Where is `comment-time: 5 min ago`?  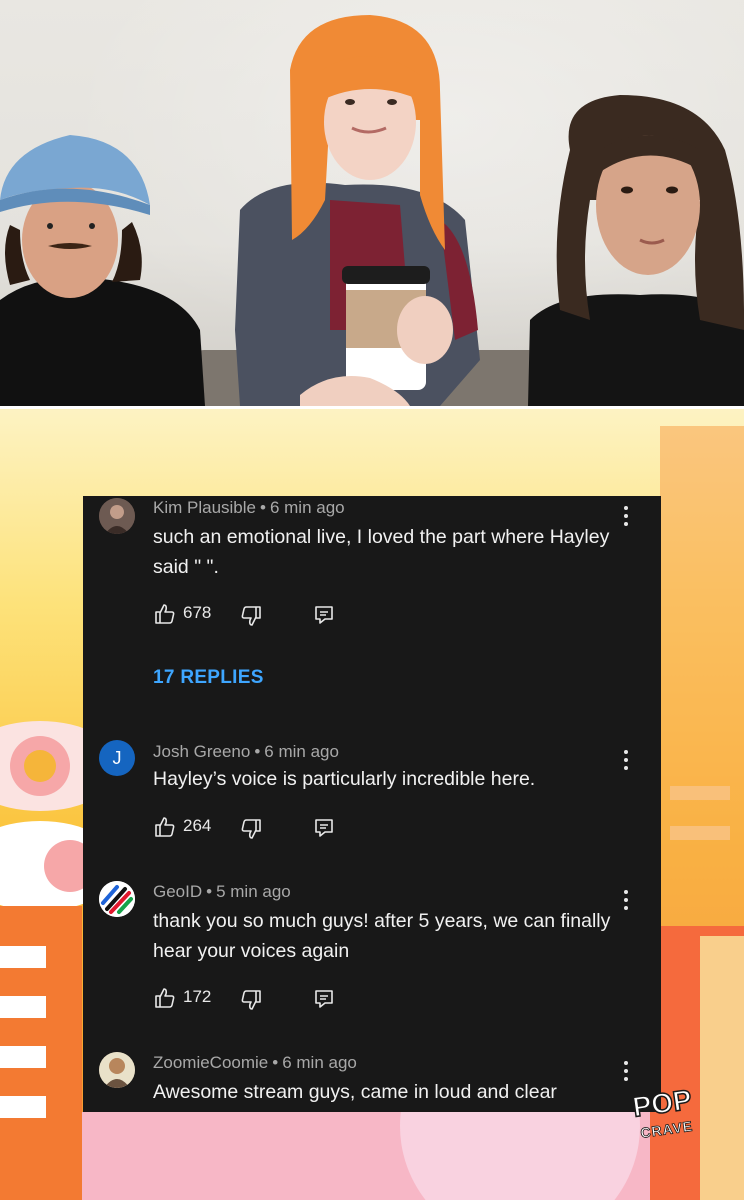
comment-time: 5 min ago is located at coordinates (253, 891).